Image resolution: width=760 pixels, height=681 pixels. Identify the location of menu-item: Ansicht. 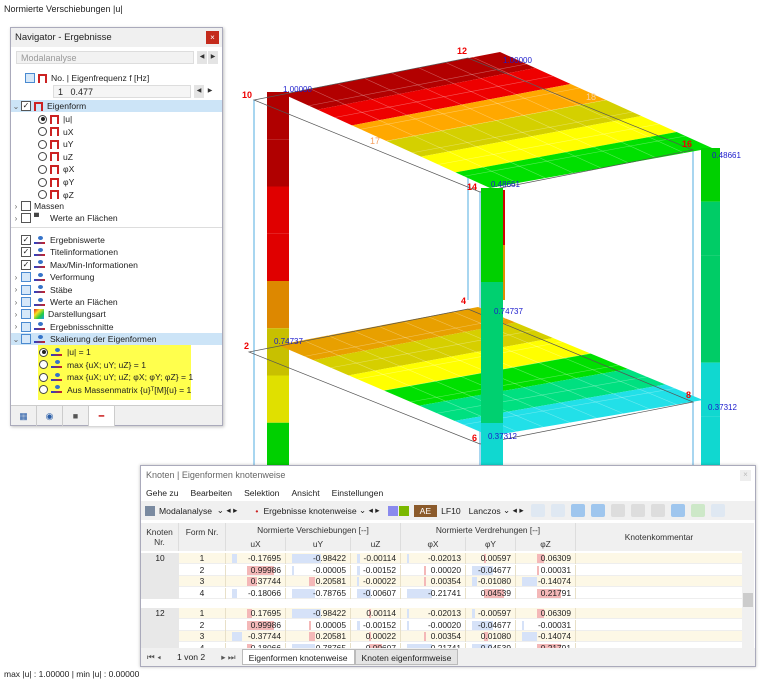
(305, 493).